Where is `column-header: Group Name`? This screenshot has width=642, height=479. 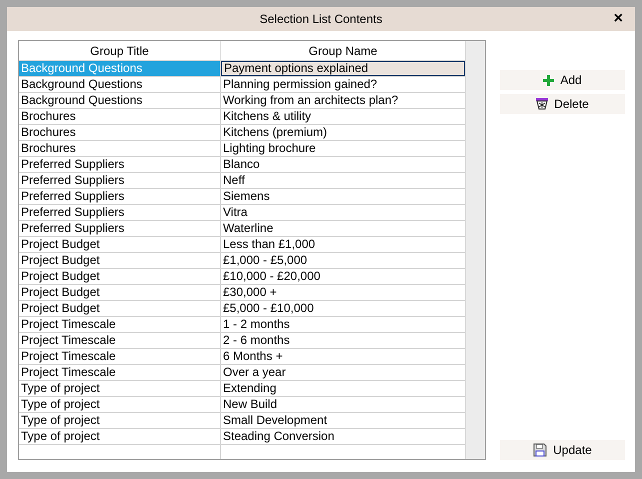
column-header: Group Name is located at coordinates (343, 50).